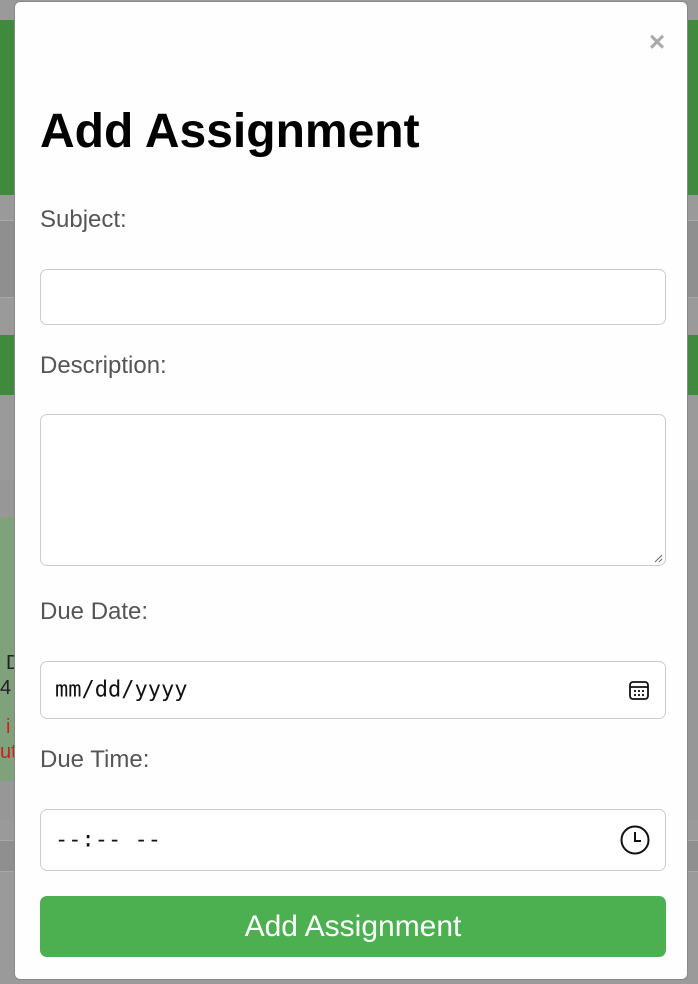  I want to click on calendar-icon, so click(639, 690).